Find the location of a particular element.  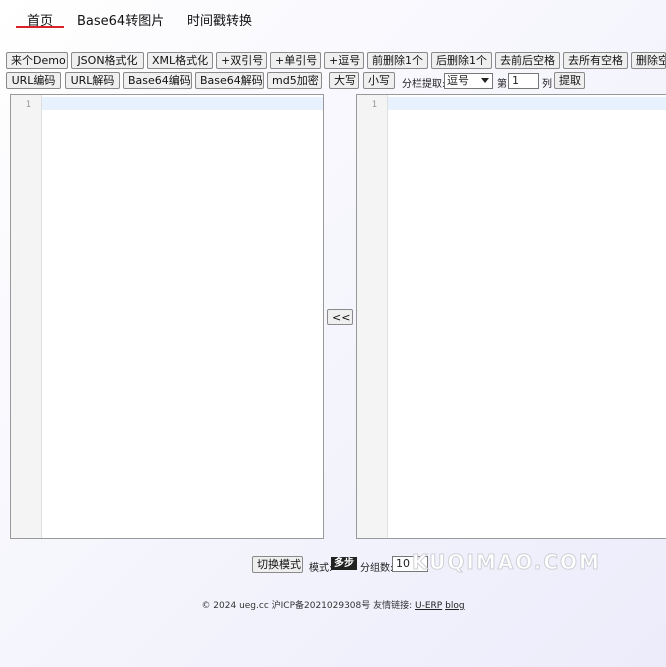

input-editor-gutter: 1 is located at coordinates (26, 316).